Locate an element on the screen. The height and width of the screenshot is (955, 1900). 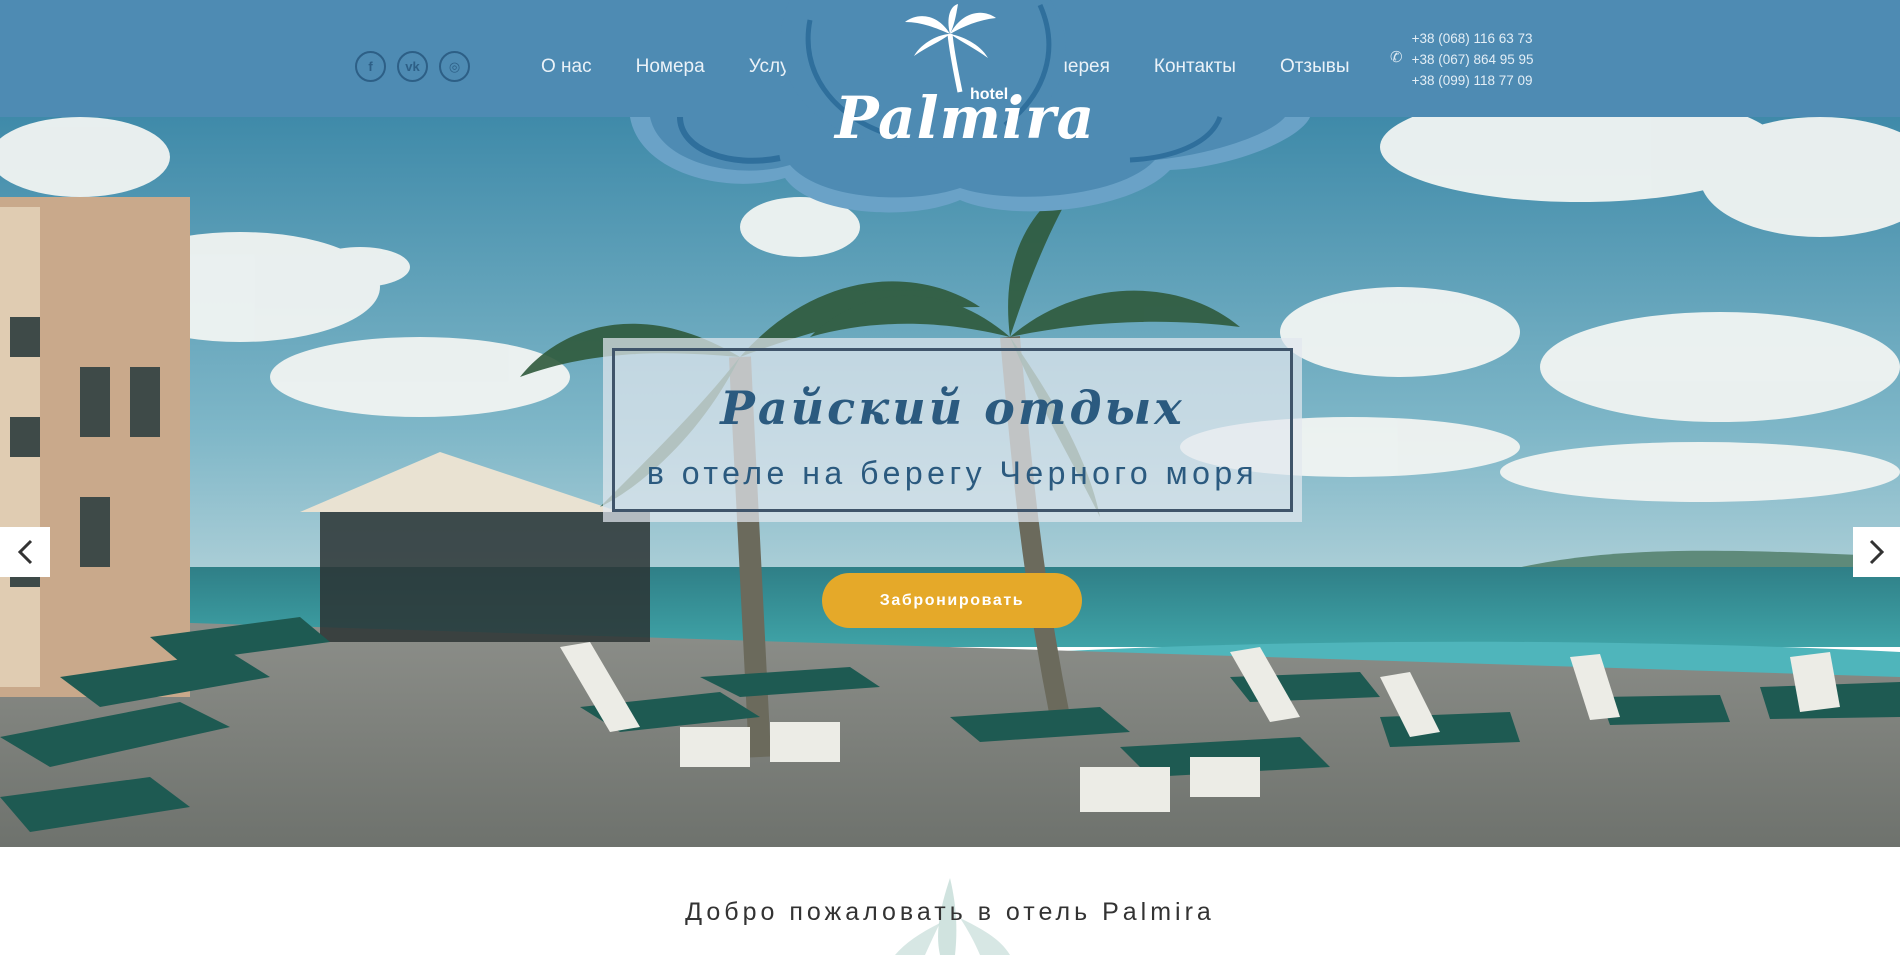
hero-title: Райский отдых is located at coordinates (952, 408).